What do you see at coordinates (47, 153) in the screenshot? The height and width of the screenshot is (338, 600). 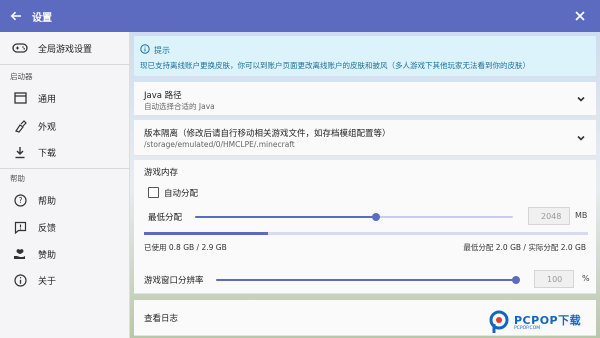 I see `sidebar-item-label: 下载` at bounding box center [47, 153].